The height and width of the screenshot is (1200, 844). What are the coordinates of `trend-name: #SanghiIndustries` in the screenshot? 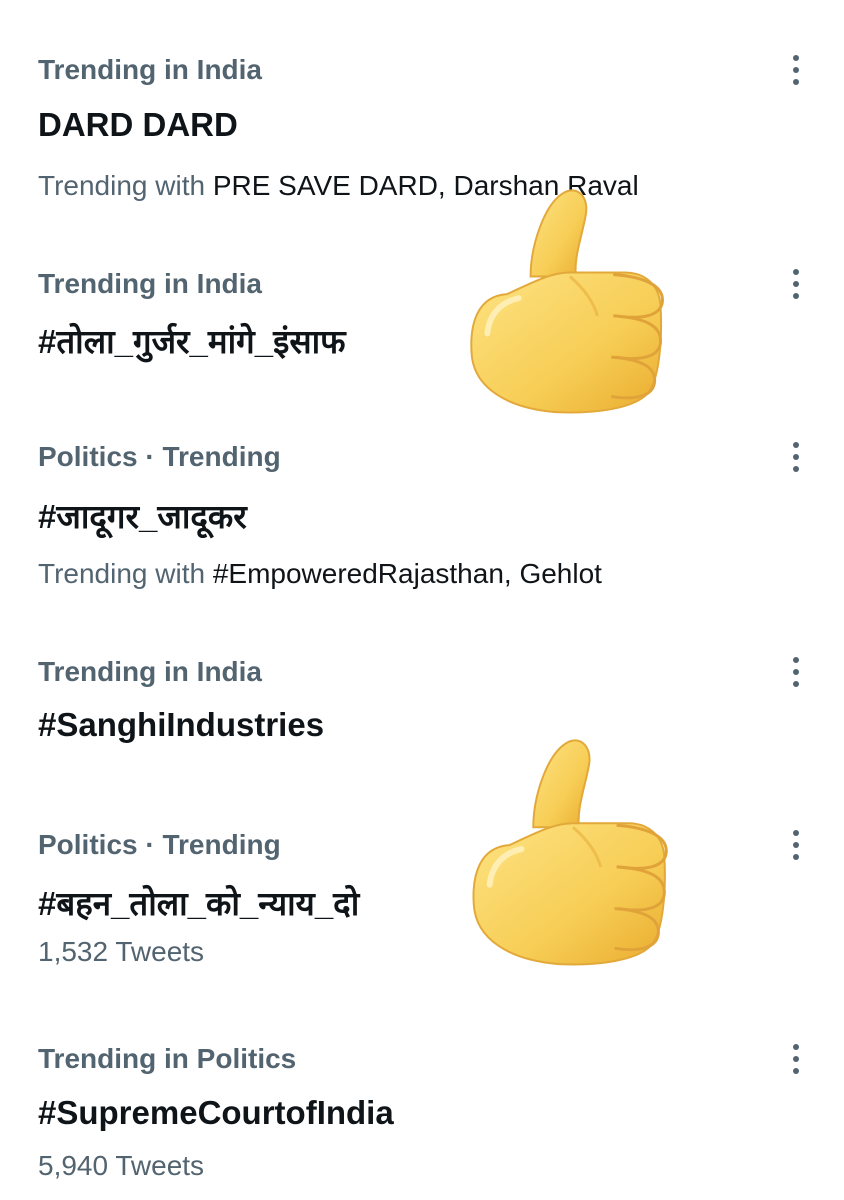 It's located at (181, 724).